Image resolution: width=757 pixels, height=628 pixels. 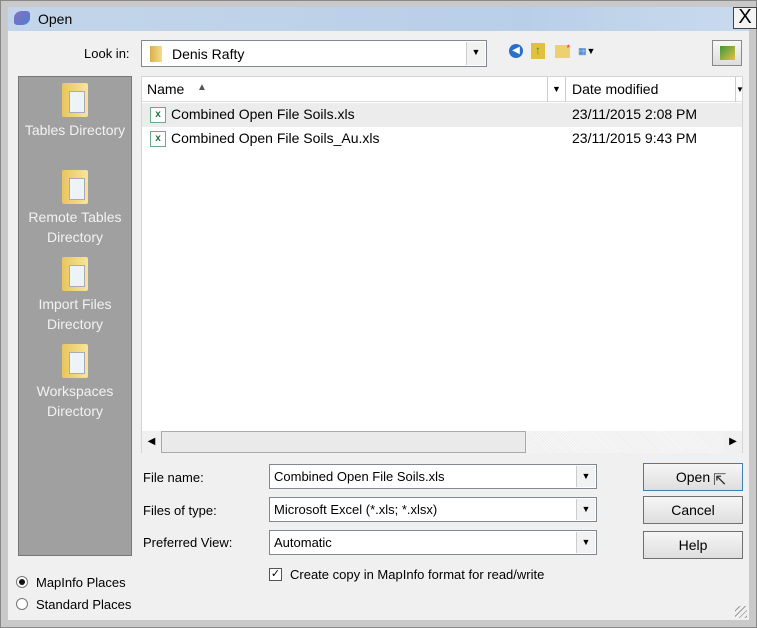 What do you see at coordinates (75, 227) in the screenshot?
I see `place-label: Remote Tables Directory` at bounding box center [75, 227].